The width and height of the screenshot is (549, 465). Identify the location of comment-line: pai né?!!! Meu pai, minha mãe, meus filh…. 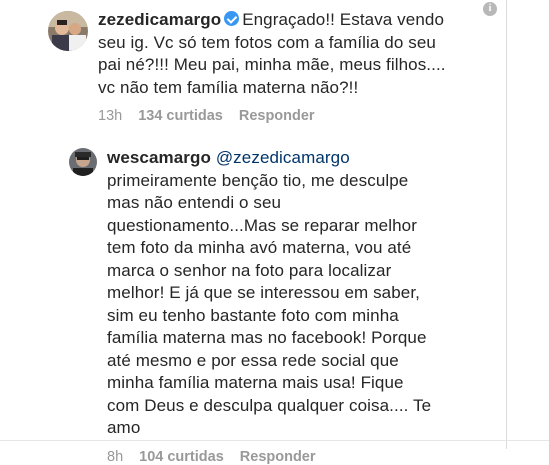
(272, 64).